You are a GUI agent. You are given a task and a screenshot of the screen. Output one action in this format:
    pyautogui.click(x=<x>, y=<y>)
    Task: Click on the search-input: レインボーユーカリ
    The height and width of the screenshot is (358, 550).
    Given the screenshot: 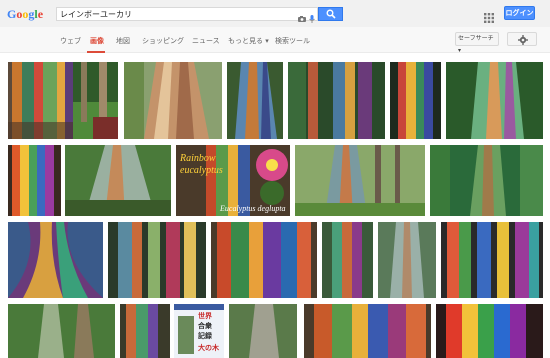 What is the action you would take?
    pyautogui.click(x=187, y=15)
    